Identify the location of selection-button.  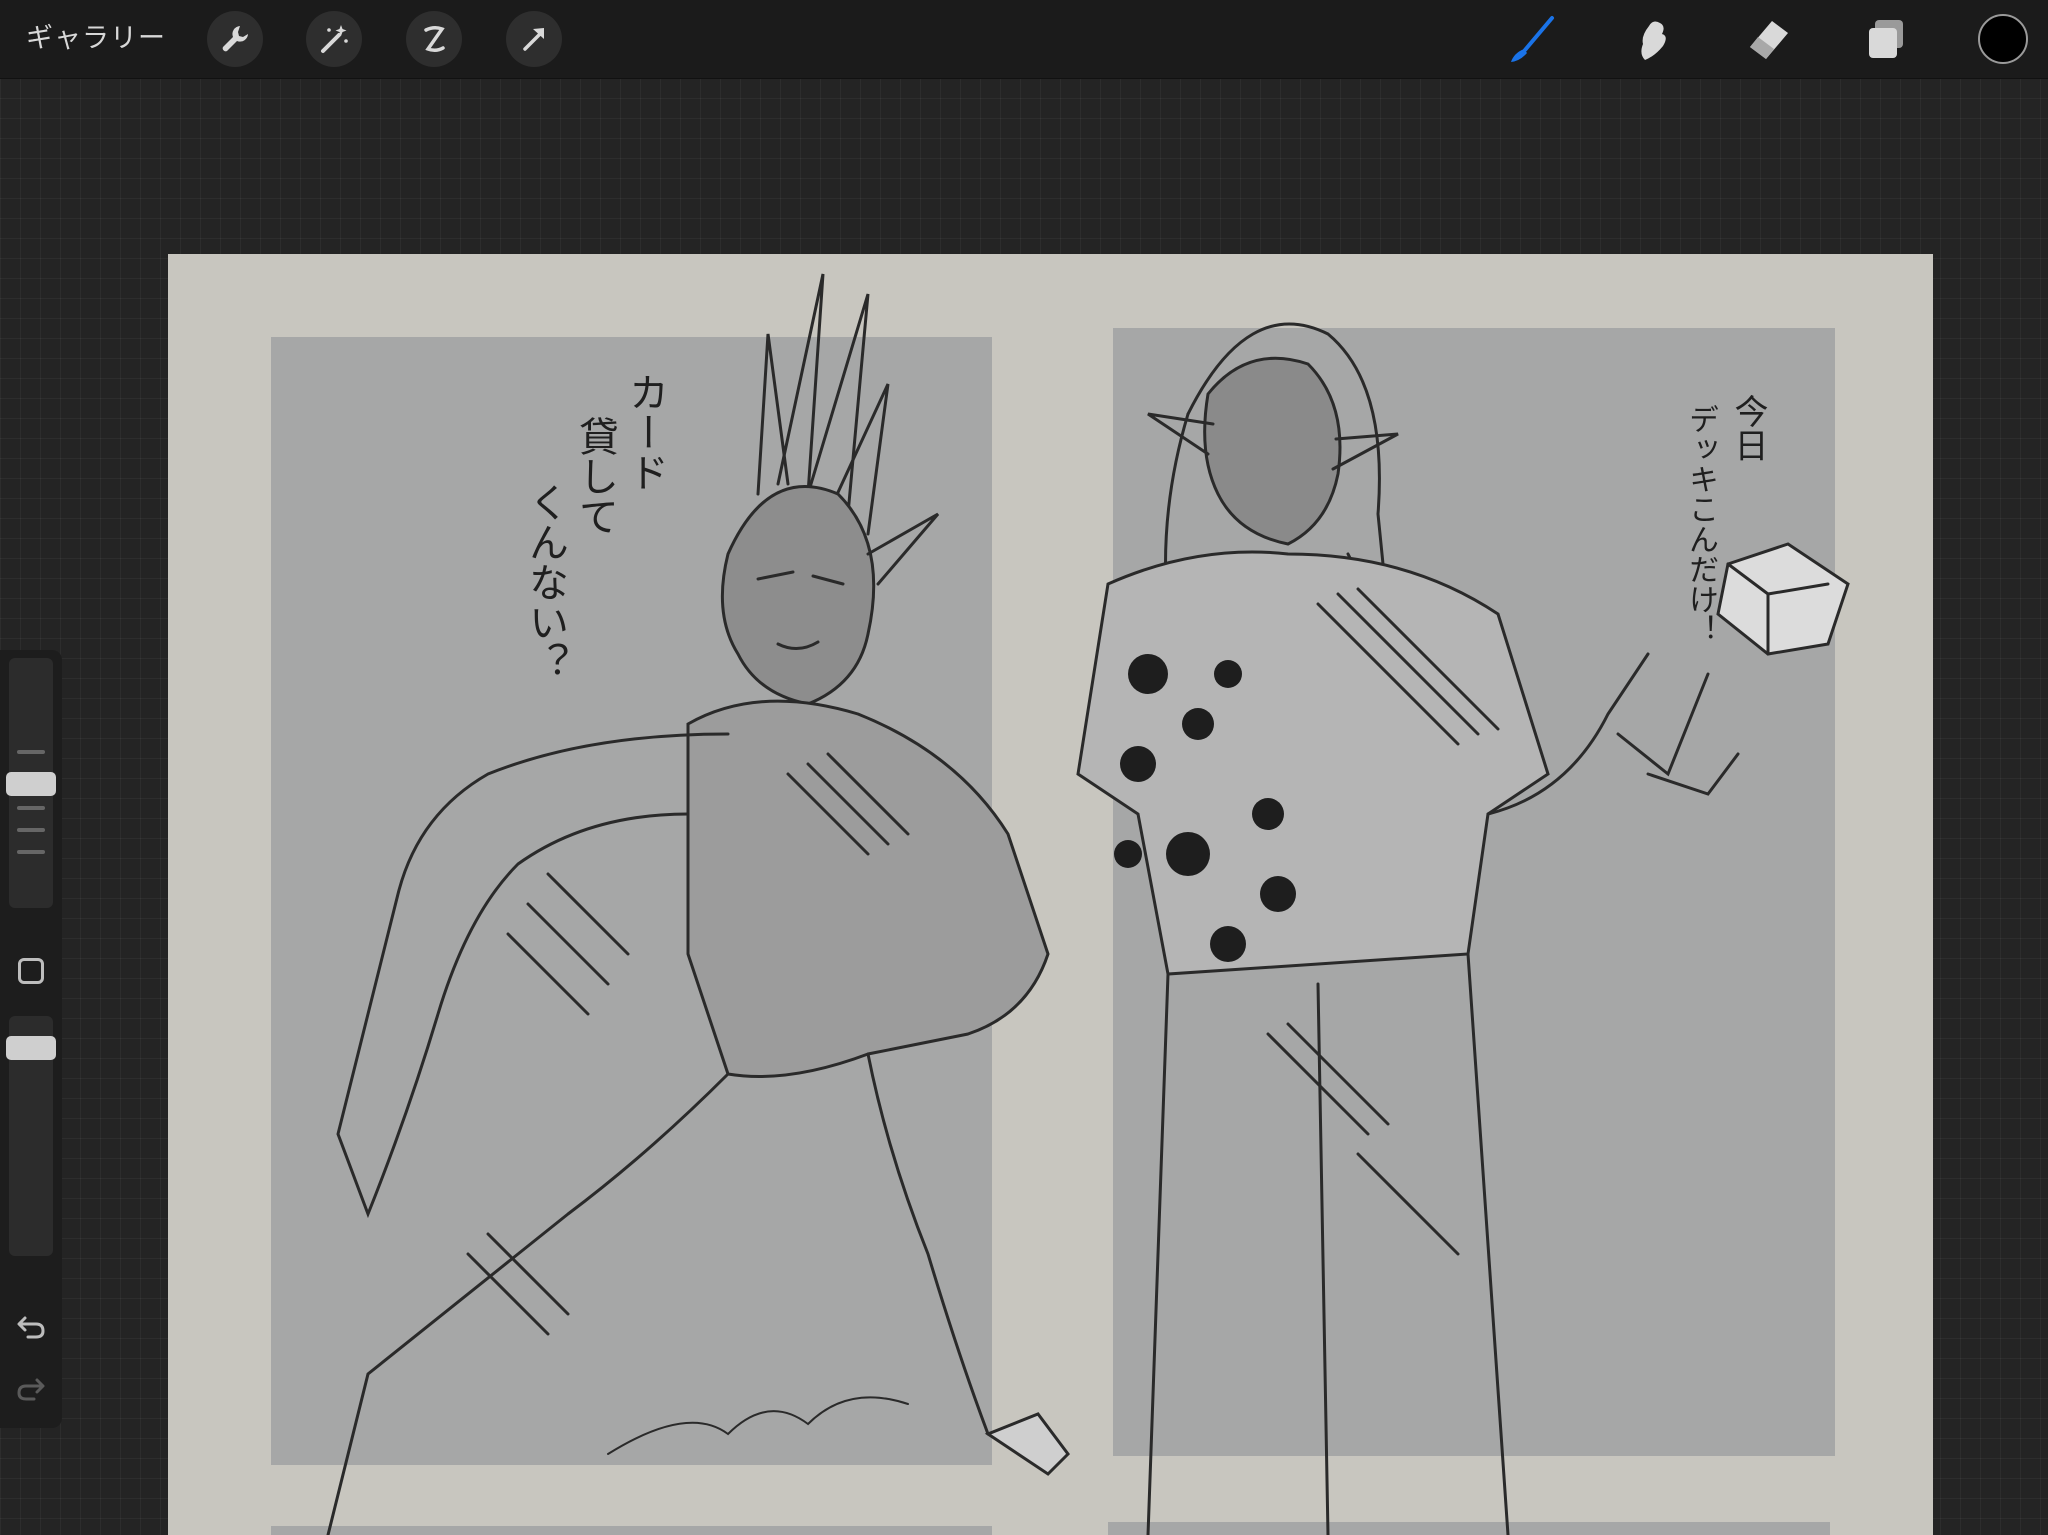
(434, 39).